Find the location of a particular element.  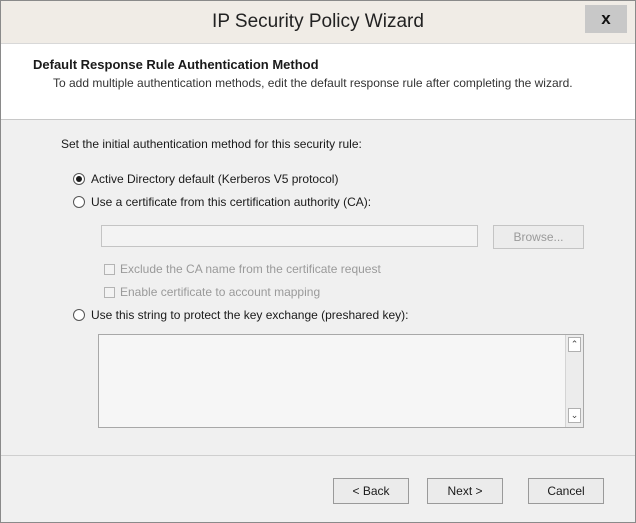

textarea-scrollbar: ⌃ ⌄ is located at coordinates (574, 381).